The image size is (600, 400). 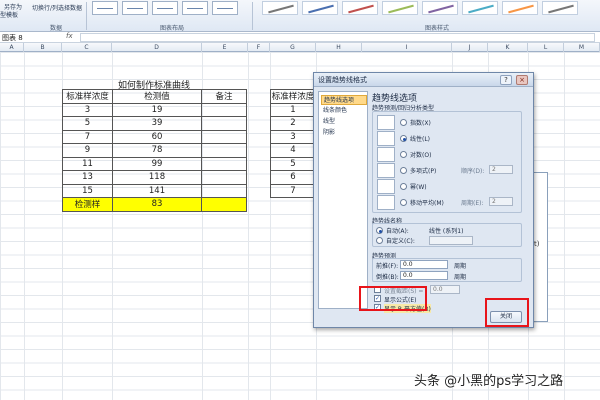 I want to click on cell: 6, so click(x=293, y=177).